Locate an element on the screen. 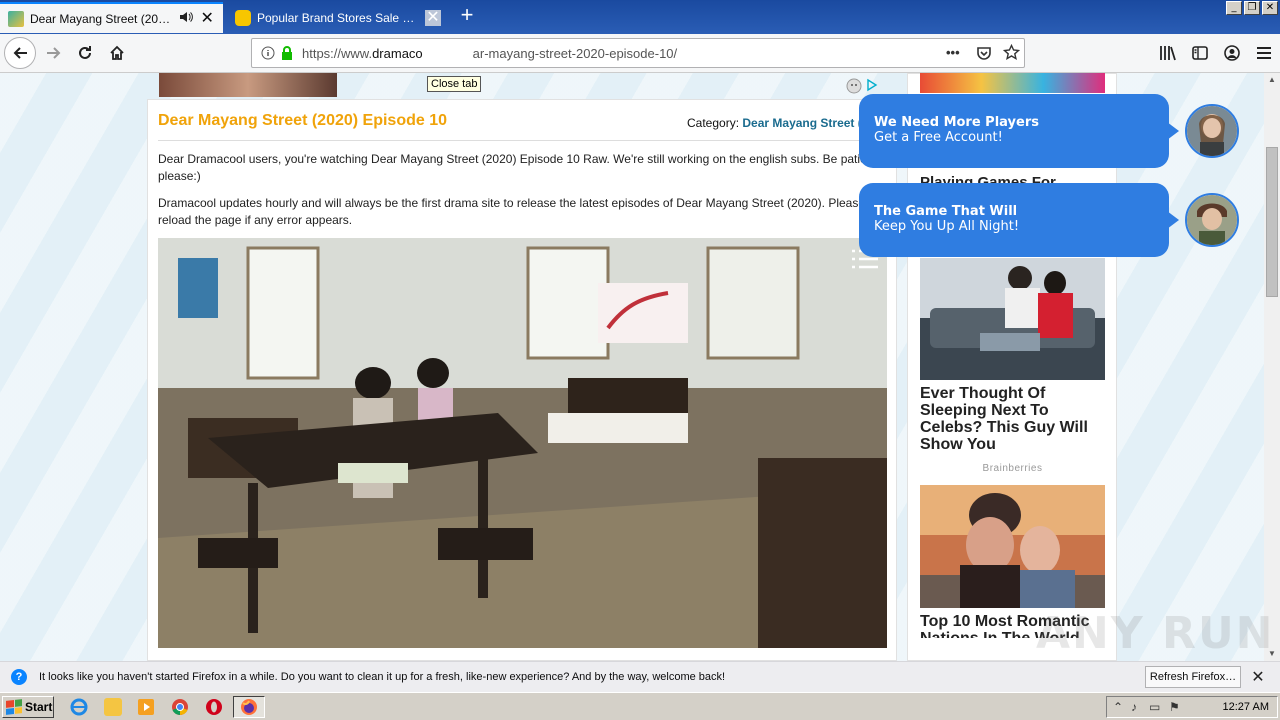 This screenshot has width=1280, height=720. title-divider is located at coordinates (523, 140).